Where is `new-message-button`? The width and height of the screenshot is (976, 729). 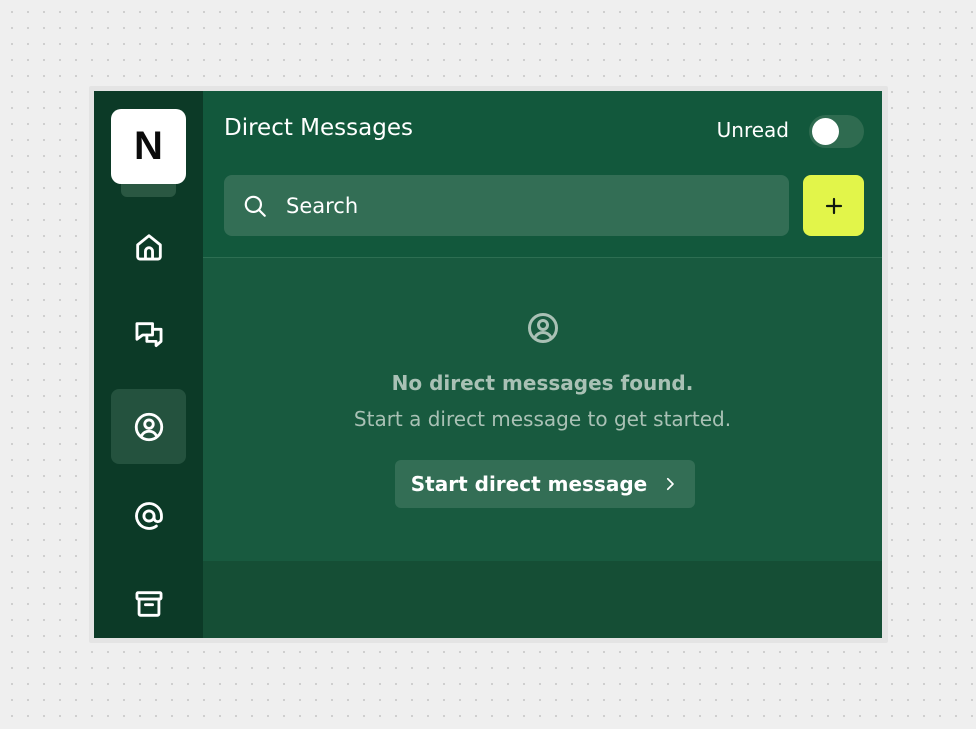
new-message-button is located at coordinates (833, 205).